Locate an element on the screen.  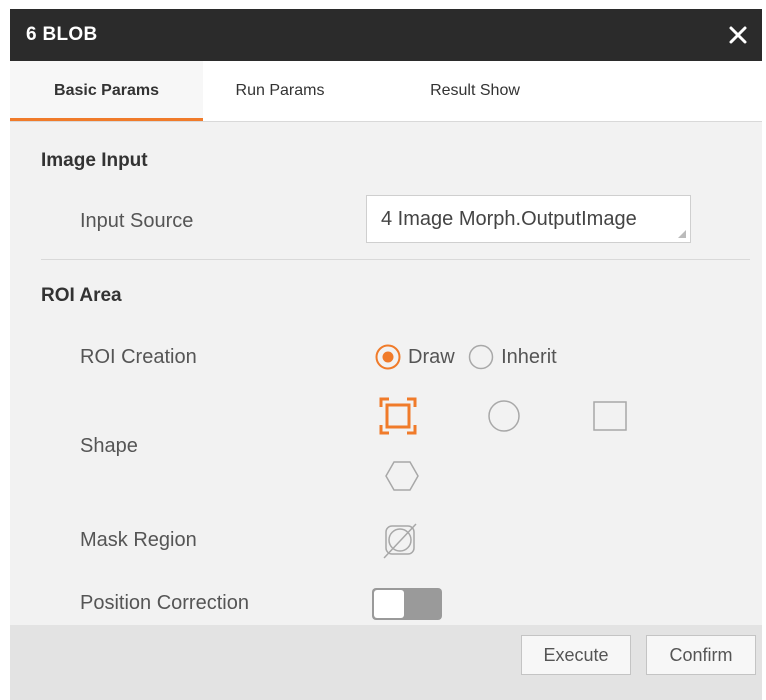
radio-draw: Draw is located at coordinates (414, 357).